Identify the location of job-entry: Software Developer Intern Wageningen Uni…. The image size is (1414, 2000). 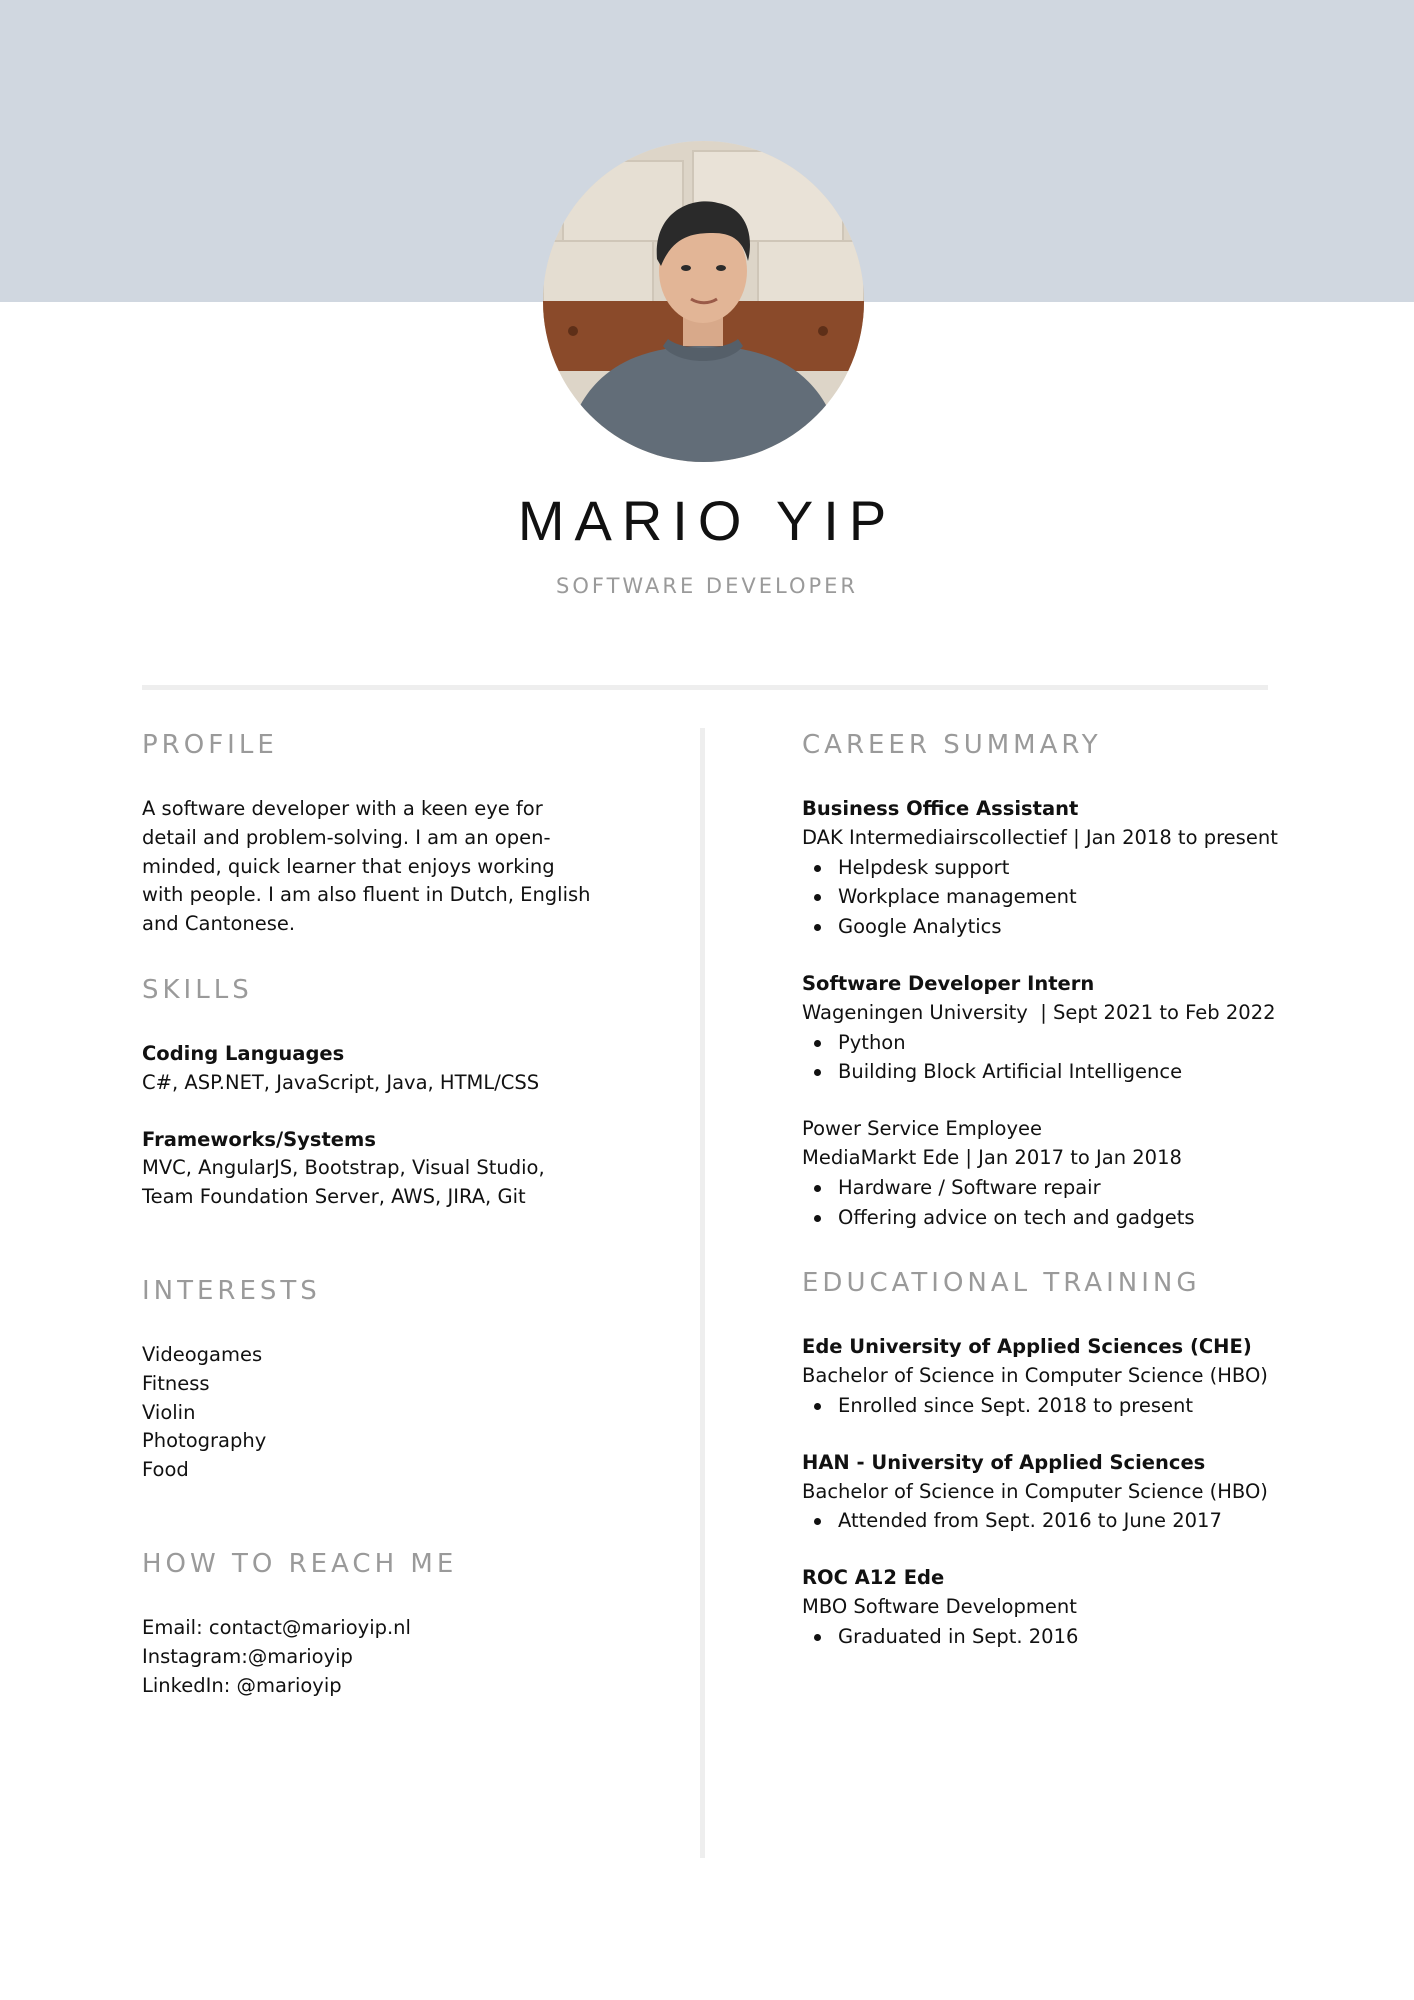
(1102, 1028).